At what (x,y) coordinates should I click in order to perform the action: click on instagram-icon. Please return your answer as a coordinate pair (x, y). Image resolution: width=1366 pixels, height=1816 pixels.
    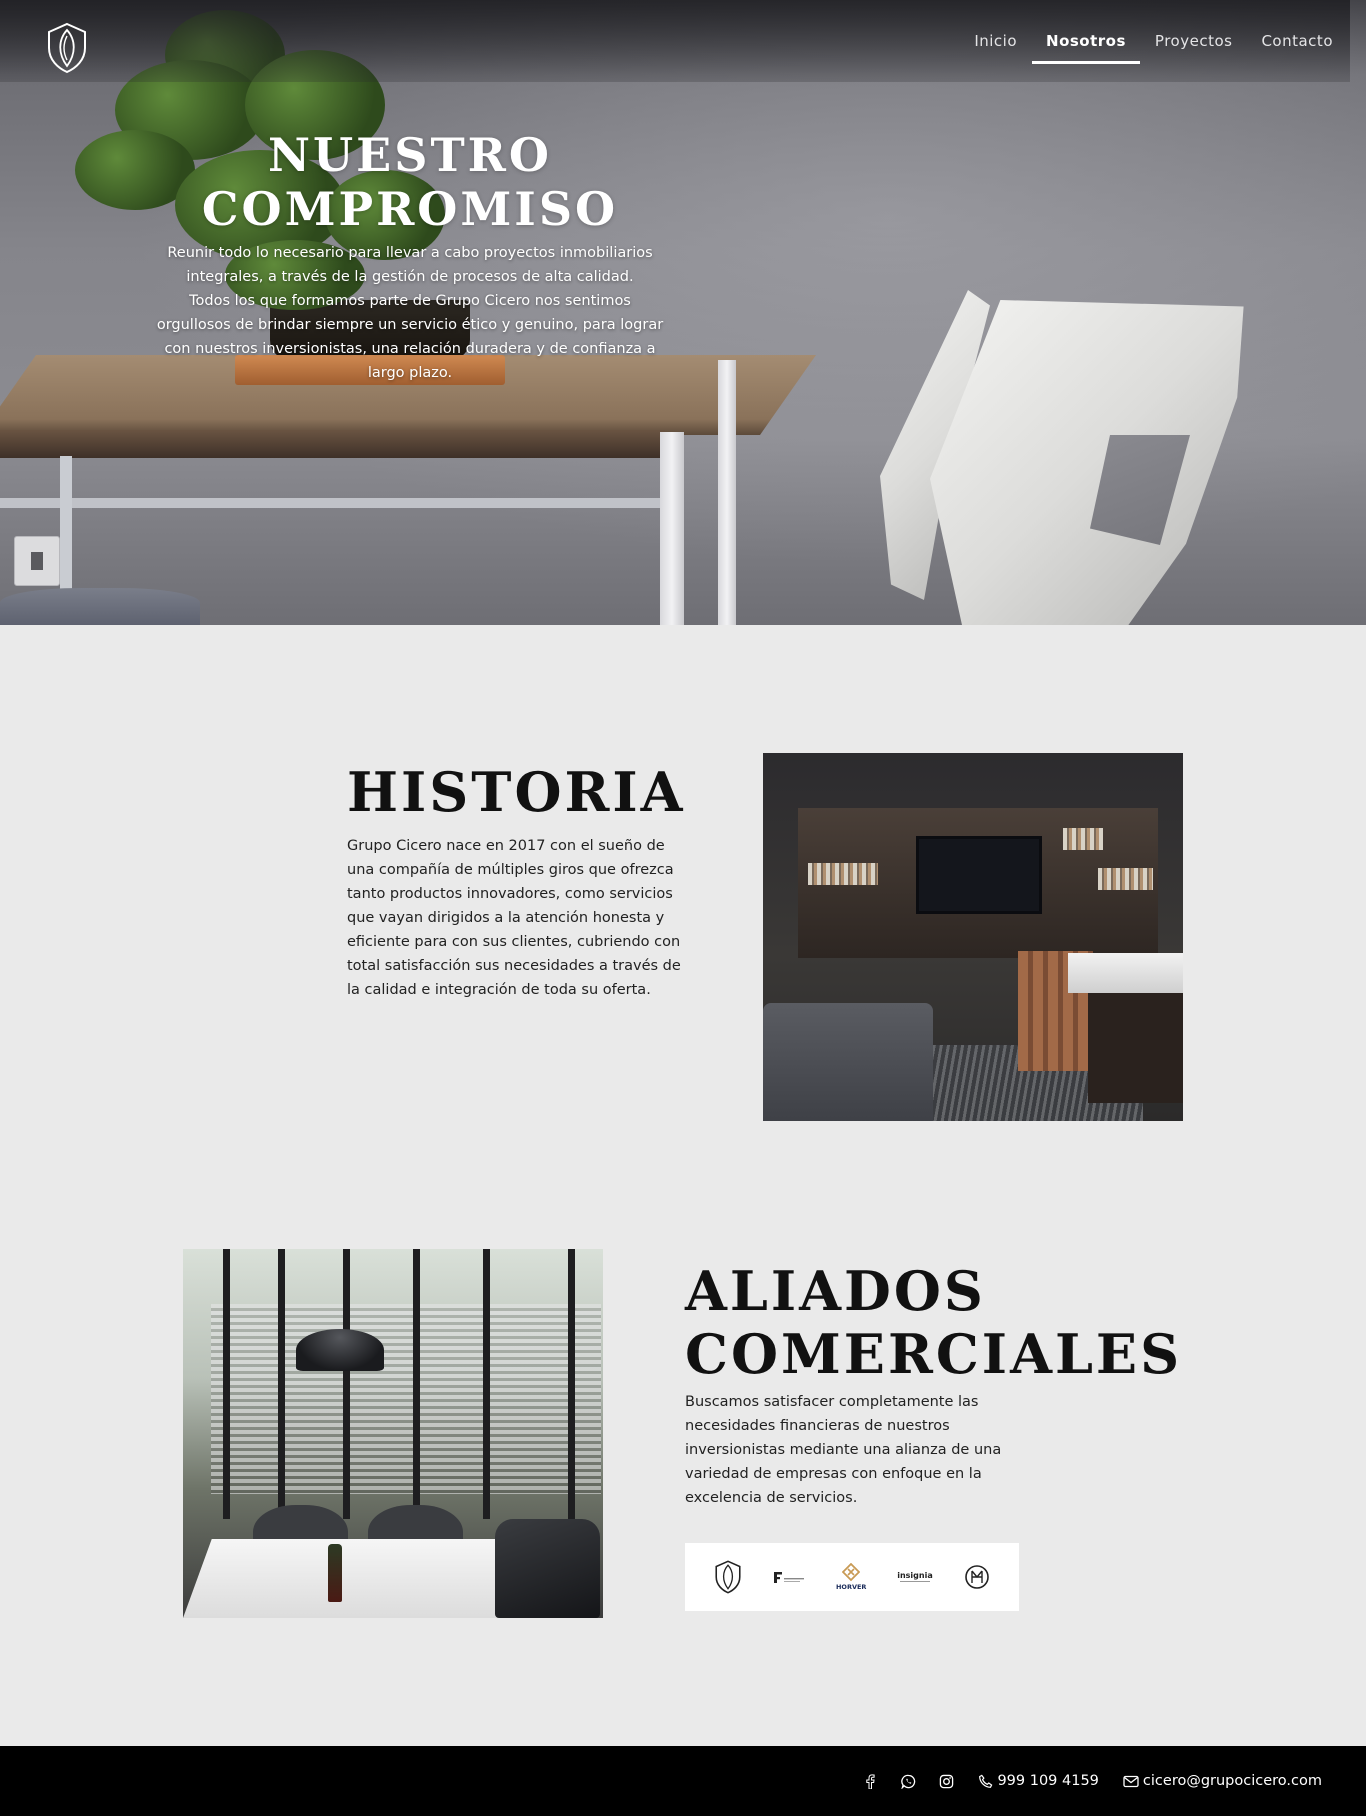
    Looking at the image, I should click on (946, 1781).